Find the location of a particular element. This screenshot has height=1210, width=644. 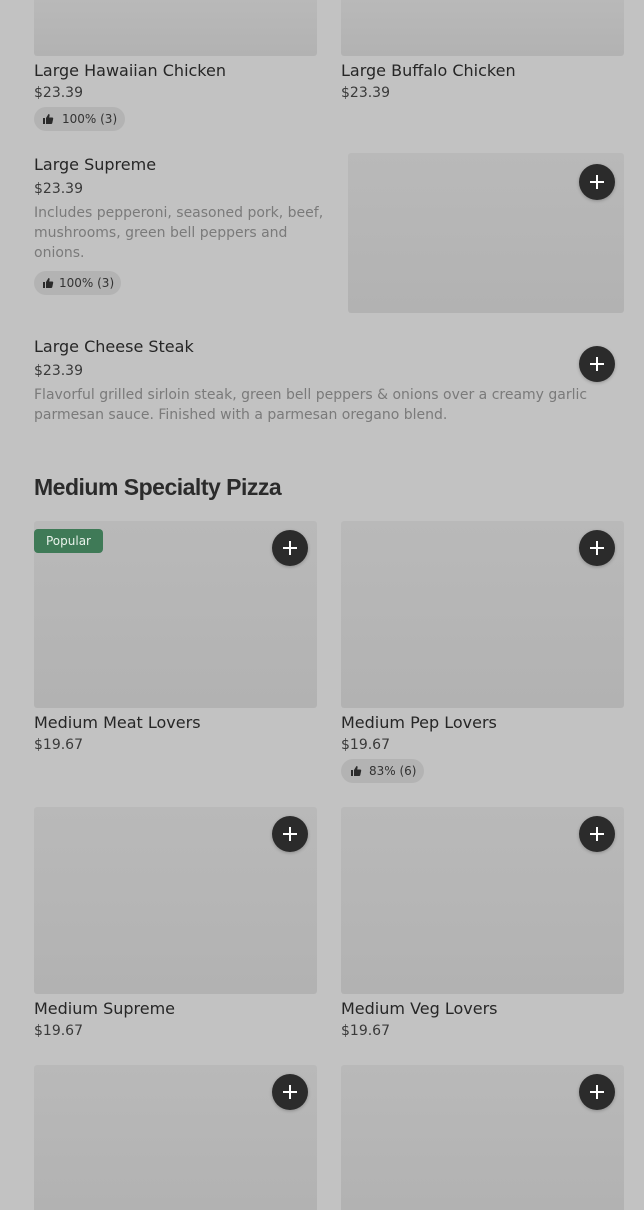

rating-pill: 83% (6) is located at coordinates (382, 771).